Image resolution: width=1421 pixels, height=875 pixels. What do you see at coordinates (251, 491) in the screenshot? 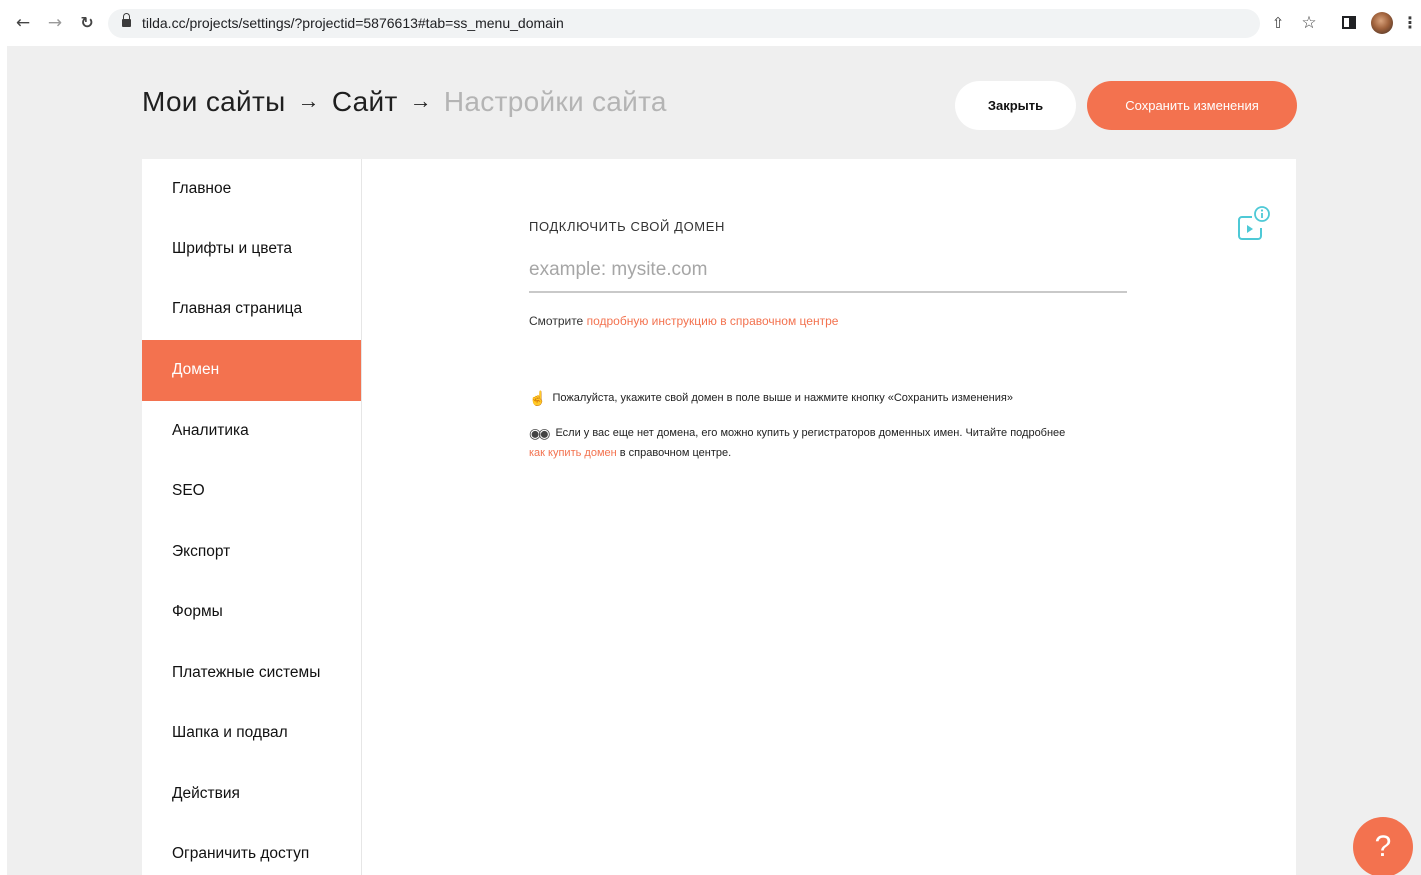
I see `sidebar-item-seo: SEO` at bounding box center [251, 491].